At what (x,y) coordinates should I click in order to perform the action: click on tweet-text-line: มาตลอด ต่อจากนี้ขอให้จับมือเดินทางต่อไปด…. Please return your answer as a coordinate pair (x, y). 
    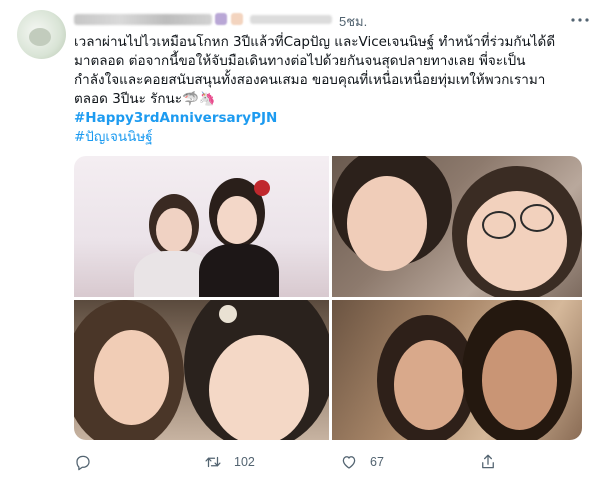
    Looking at the image, I should click on (300, 61).